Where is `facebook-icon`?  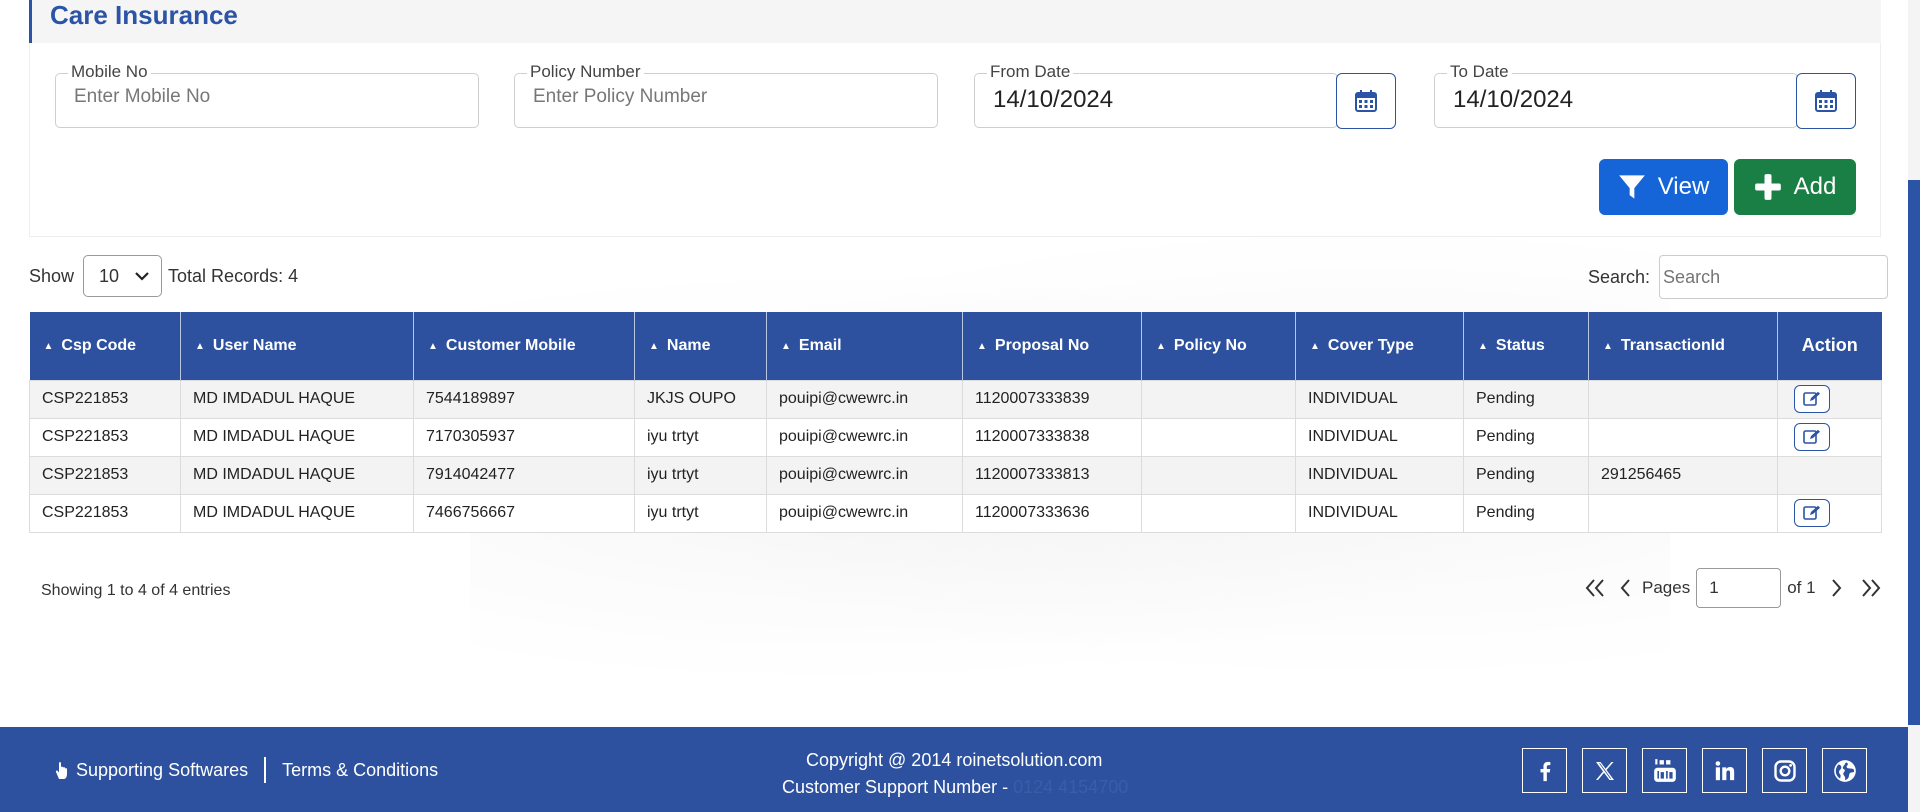 facebook-icon is located at coordinates (1544, 770).